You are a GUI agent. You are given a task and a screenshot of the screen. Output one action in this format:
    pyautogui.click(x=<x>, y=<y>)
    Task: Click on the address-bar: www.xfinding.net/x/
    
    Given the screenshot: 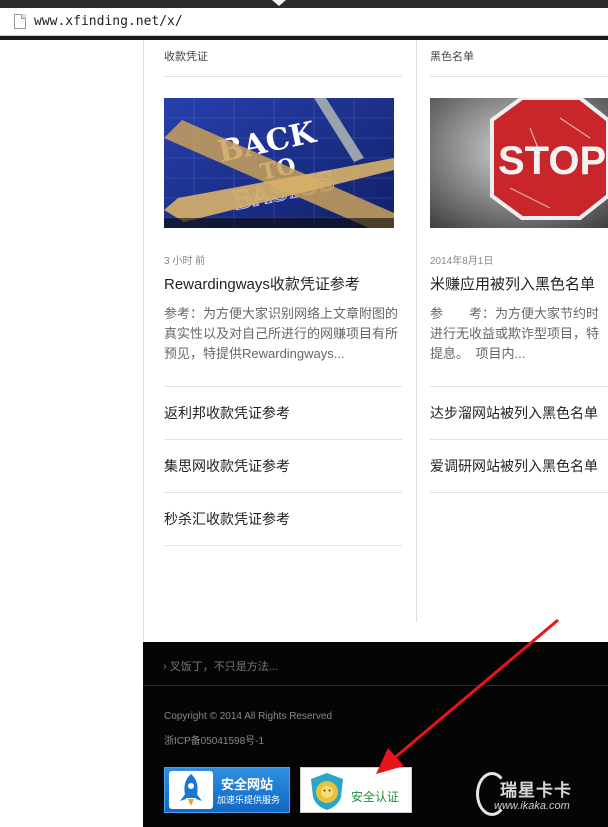 What is the action you would take?
    pyautogui.click(x=304, y=22)
    